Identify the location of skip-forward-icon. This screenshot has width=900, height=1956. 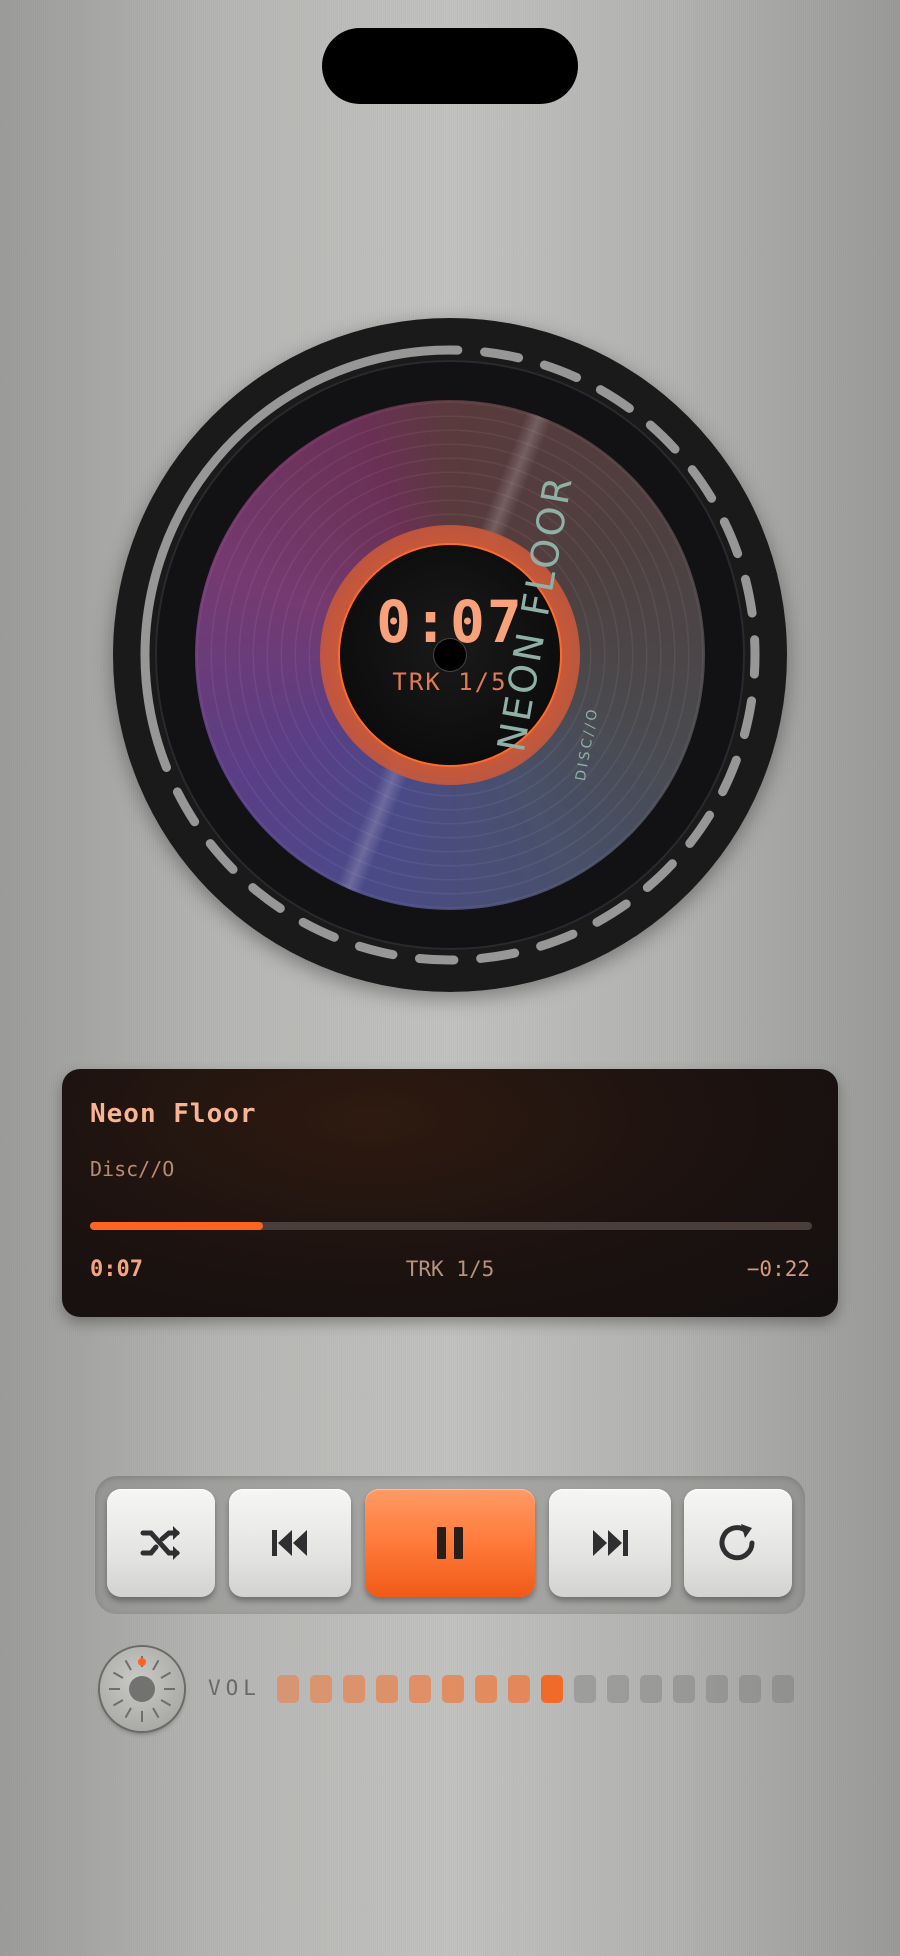
(610, 1543).